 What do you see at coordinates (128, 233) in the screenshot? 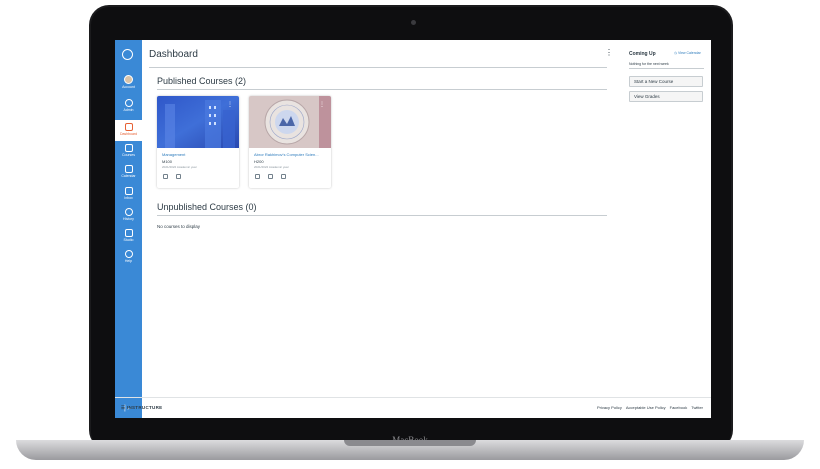
I see `monitor-icon` at bounding box center [128, 233].